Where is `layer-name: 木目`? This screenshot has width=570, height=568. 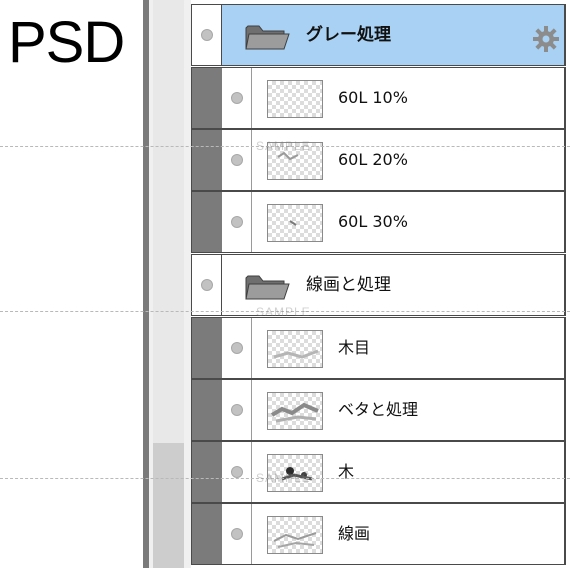
layer-name: 木目 is located at coordinates (354, 347).